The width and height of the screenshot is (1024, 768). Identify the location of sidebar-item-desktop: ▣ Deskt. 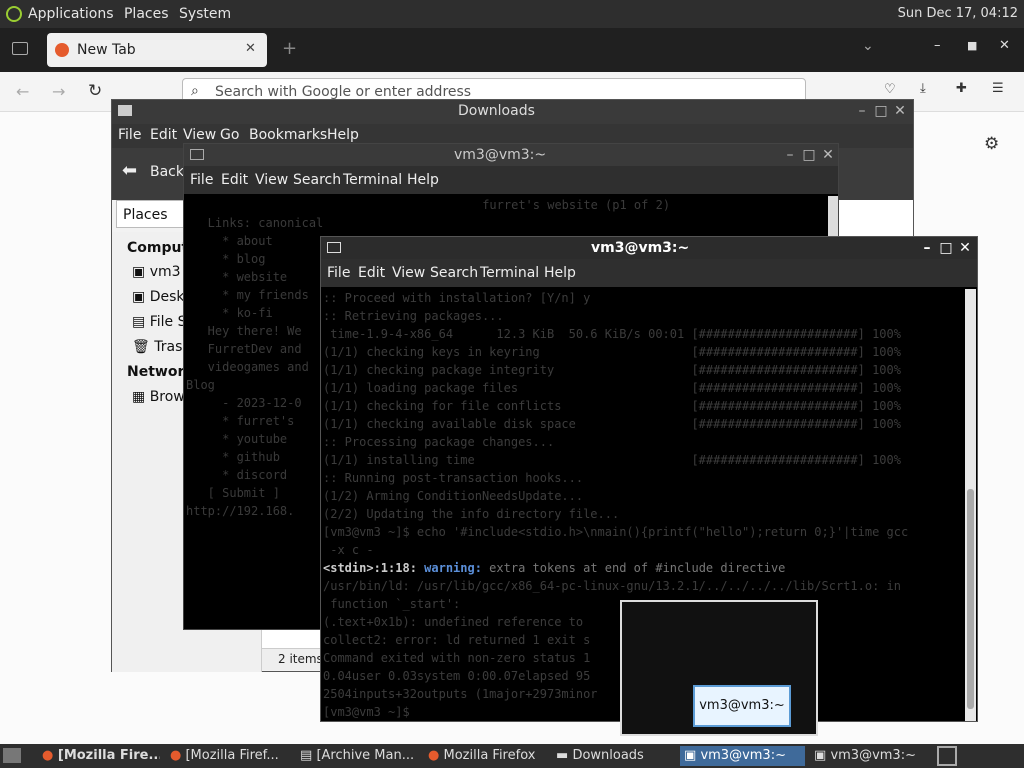
(161, 297).